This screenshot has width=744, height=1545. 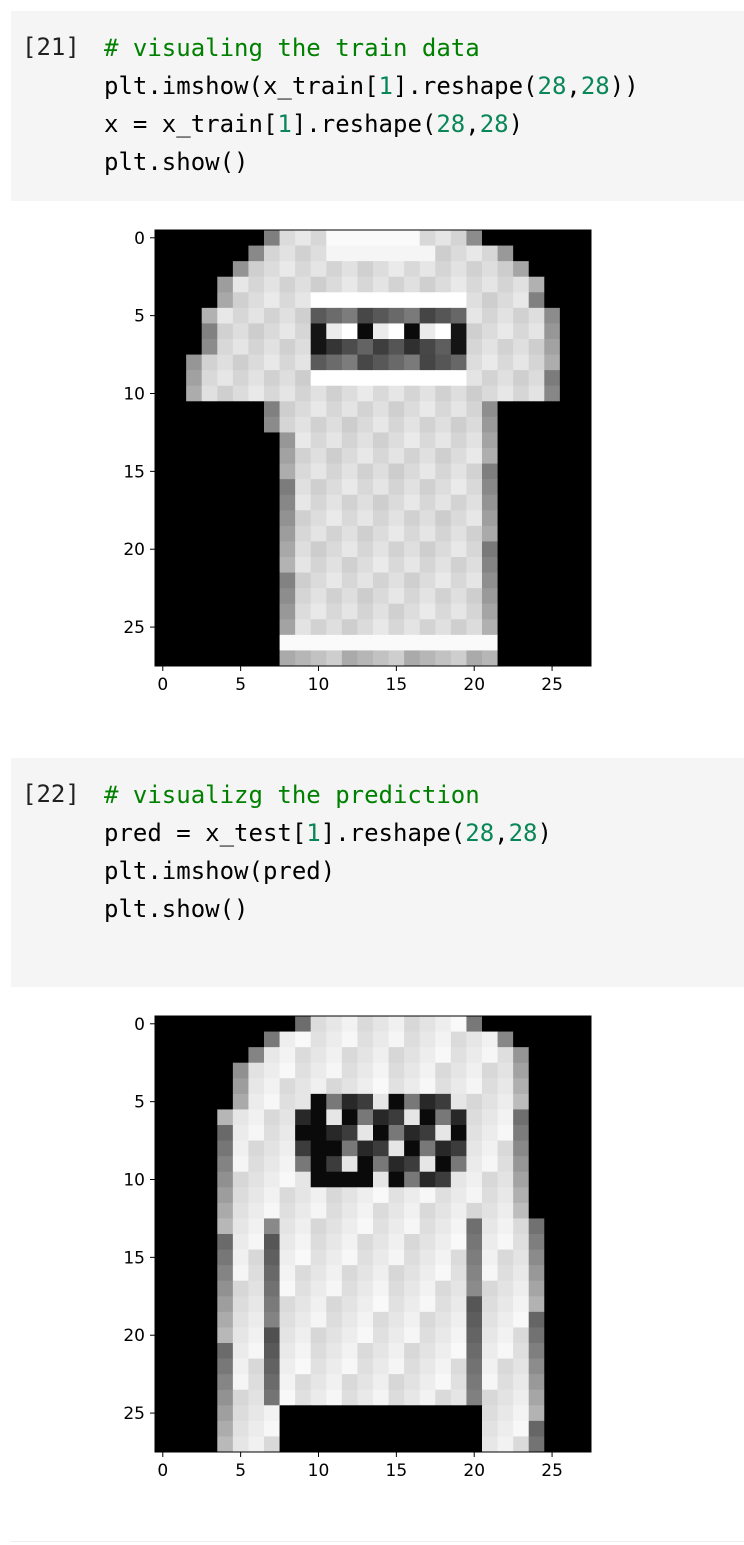 I want to click on divider, so click(x=377, y=1541).